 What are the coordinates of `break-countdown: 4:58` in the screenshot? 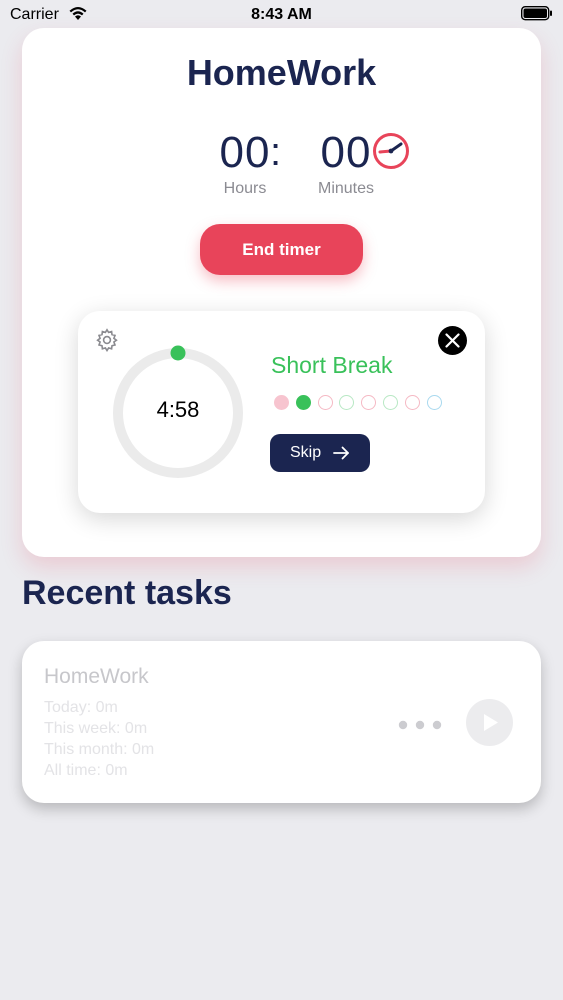 It's located at (178, 409).